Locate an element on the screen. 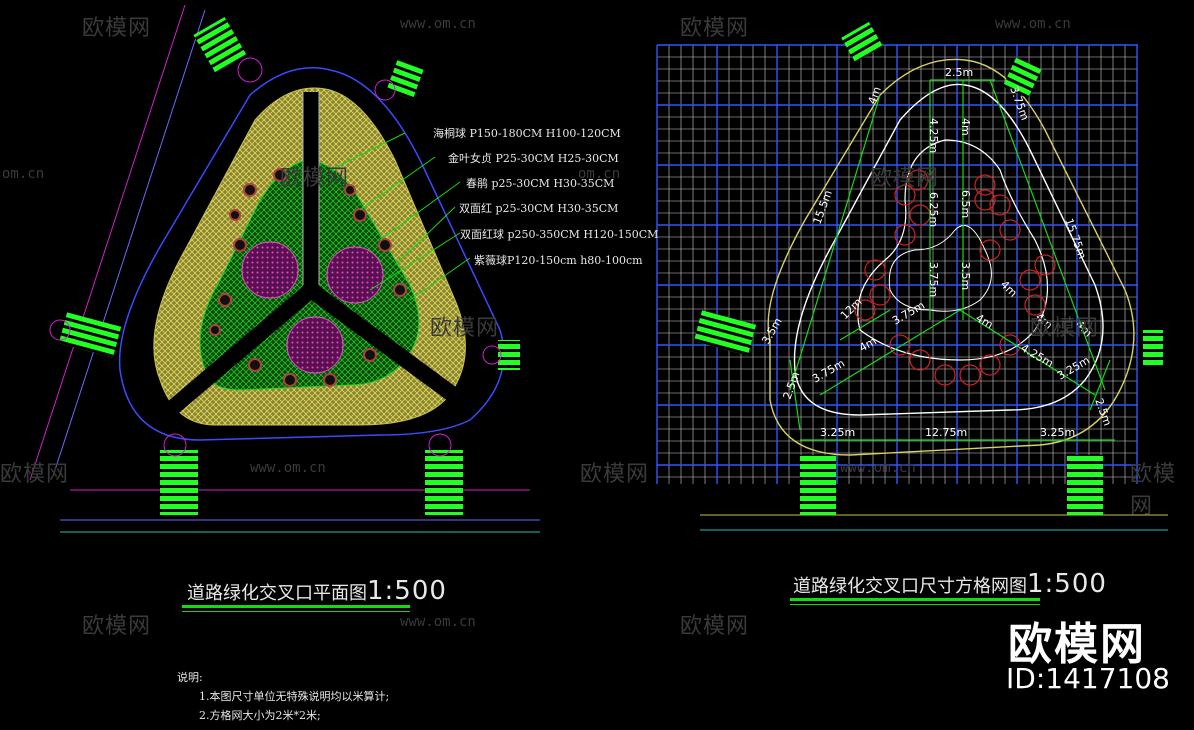 Image resolution: width=1194 pixels, height=730 pixels. dimension-label: 2.5m is located at coordinates (959, 72).